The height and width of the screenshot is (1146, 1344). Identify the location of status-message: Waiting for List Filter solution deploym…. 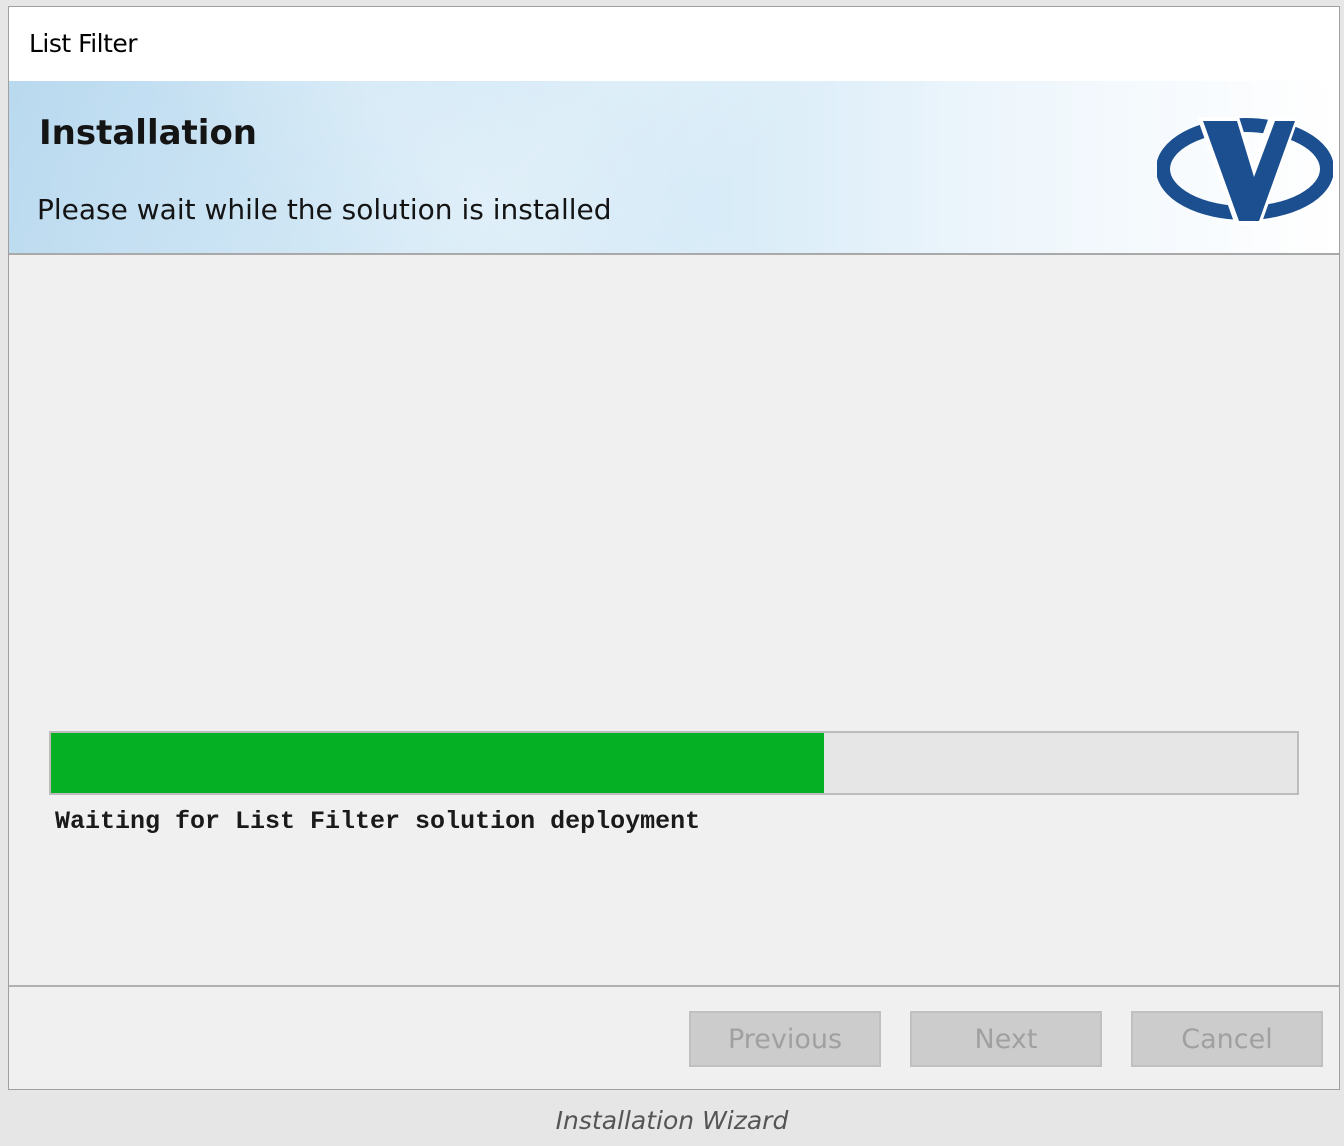
(378, 821).